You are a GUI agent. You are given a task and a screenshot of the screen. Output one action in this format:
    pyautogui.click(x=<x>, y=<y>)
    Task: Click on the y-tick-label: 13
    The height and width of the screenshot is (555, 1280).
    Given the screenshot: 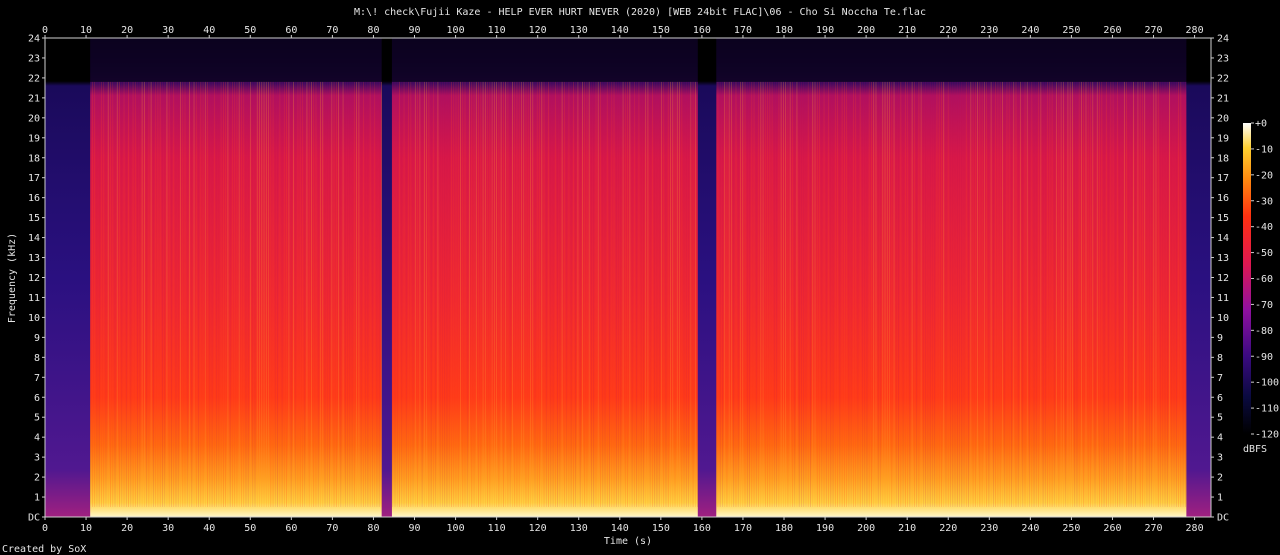 What is the action you would take?
    pyautogui.click(x=1223, y=258)
    